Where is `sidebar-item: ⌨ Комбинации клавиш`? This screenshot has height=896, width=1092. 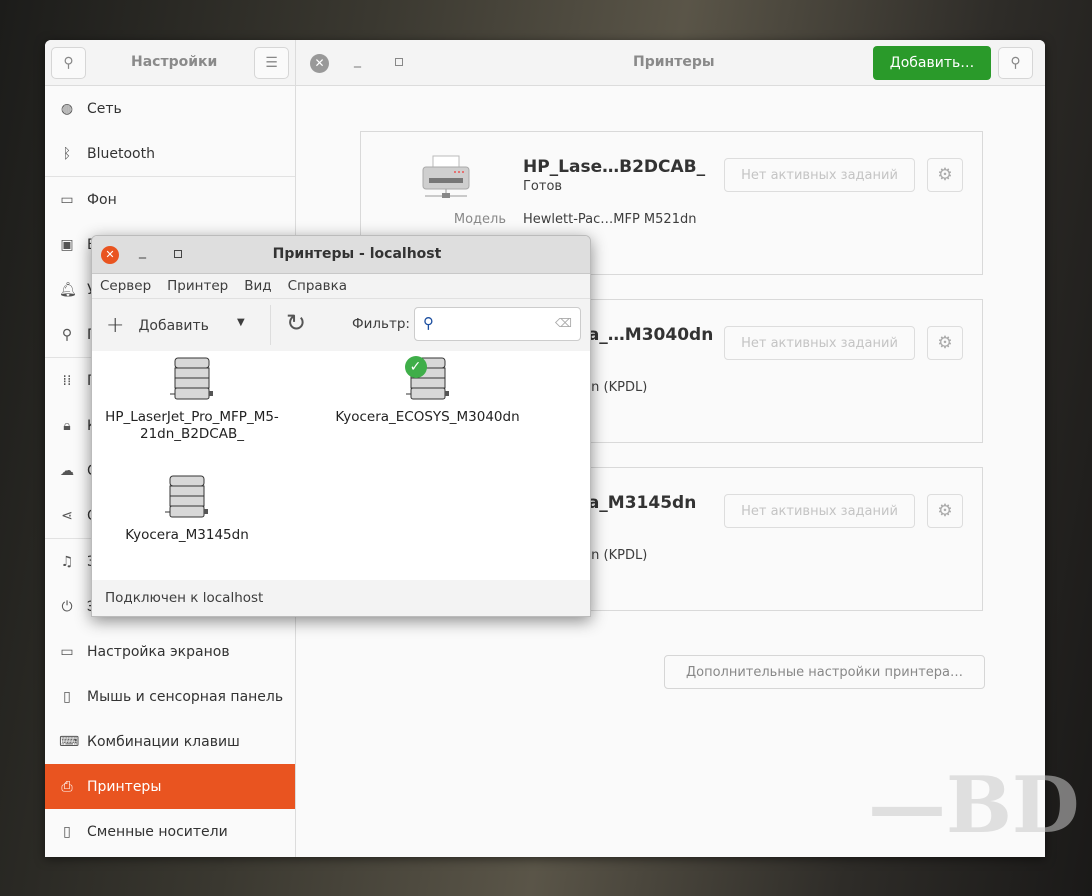 sidebar-item: ⌨ Комбинации клавиш is located at coordinates (170, 741).